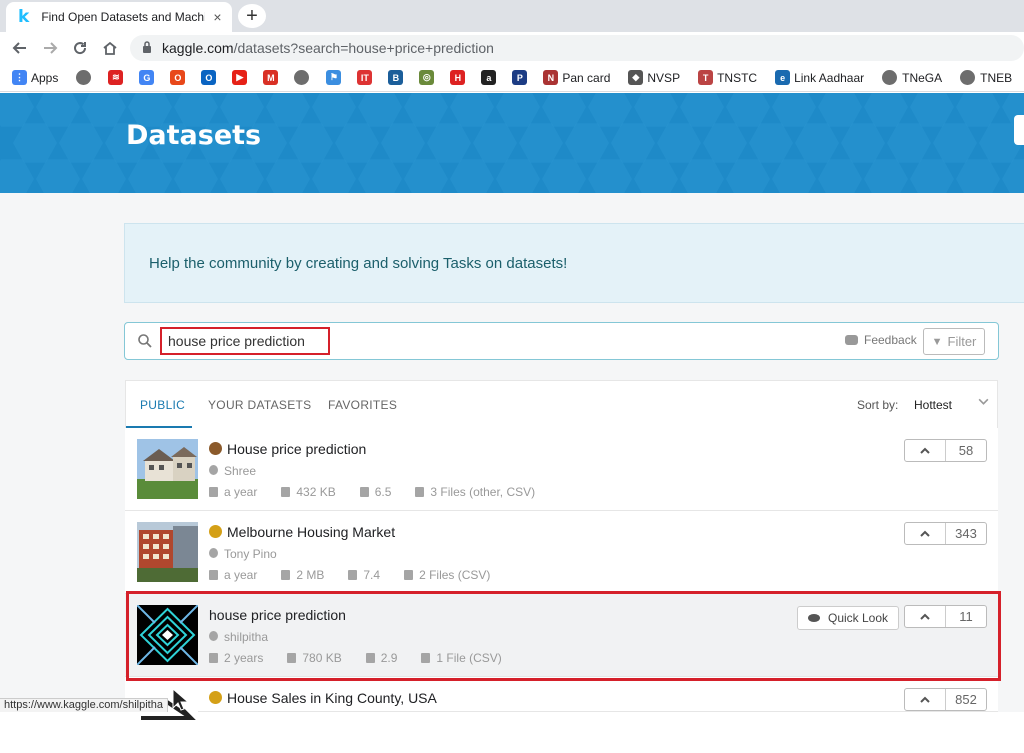 This screenshot has width=1024, height=753. Describe the element at coordinates (117, 77) in the screenshot. I see `bookmark-item: ≋` at that location.